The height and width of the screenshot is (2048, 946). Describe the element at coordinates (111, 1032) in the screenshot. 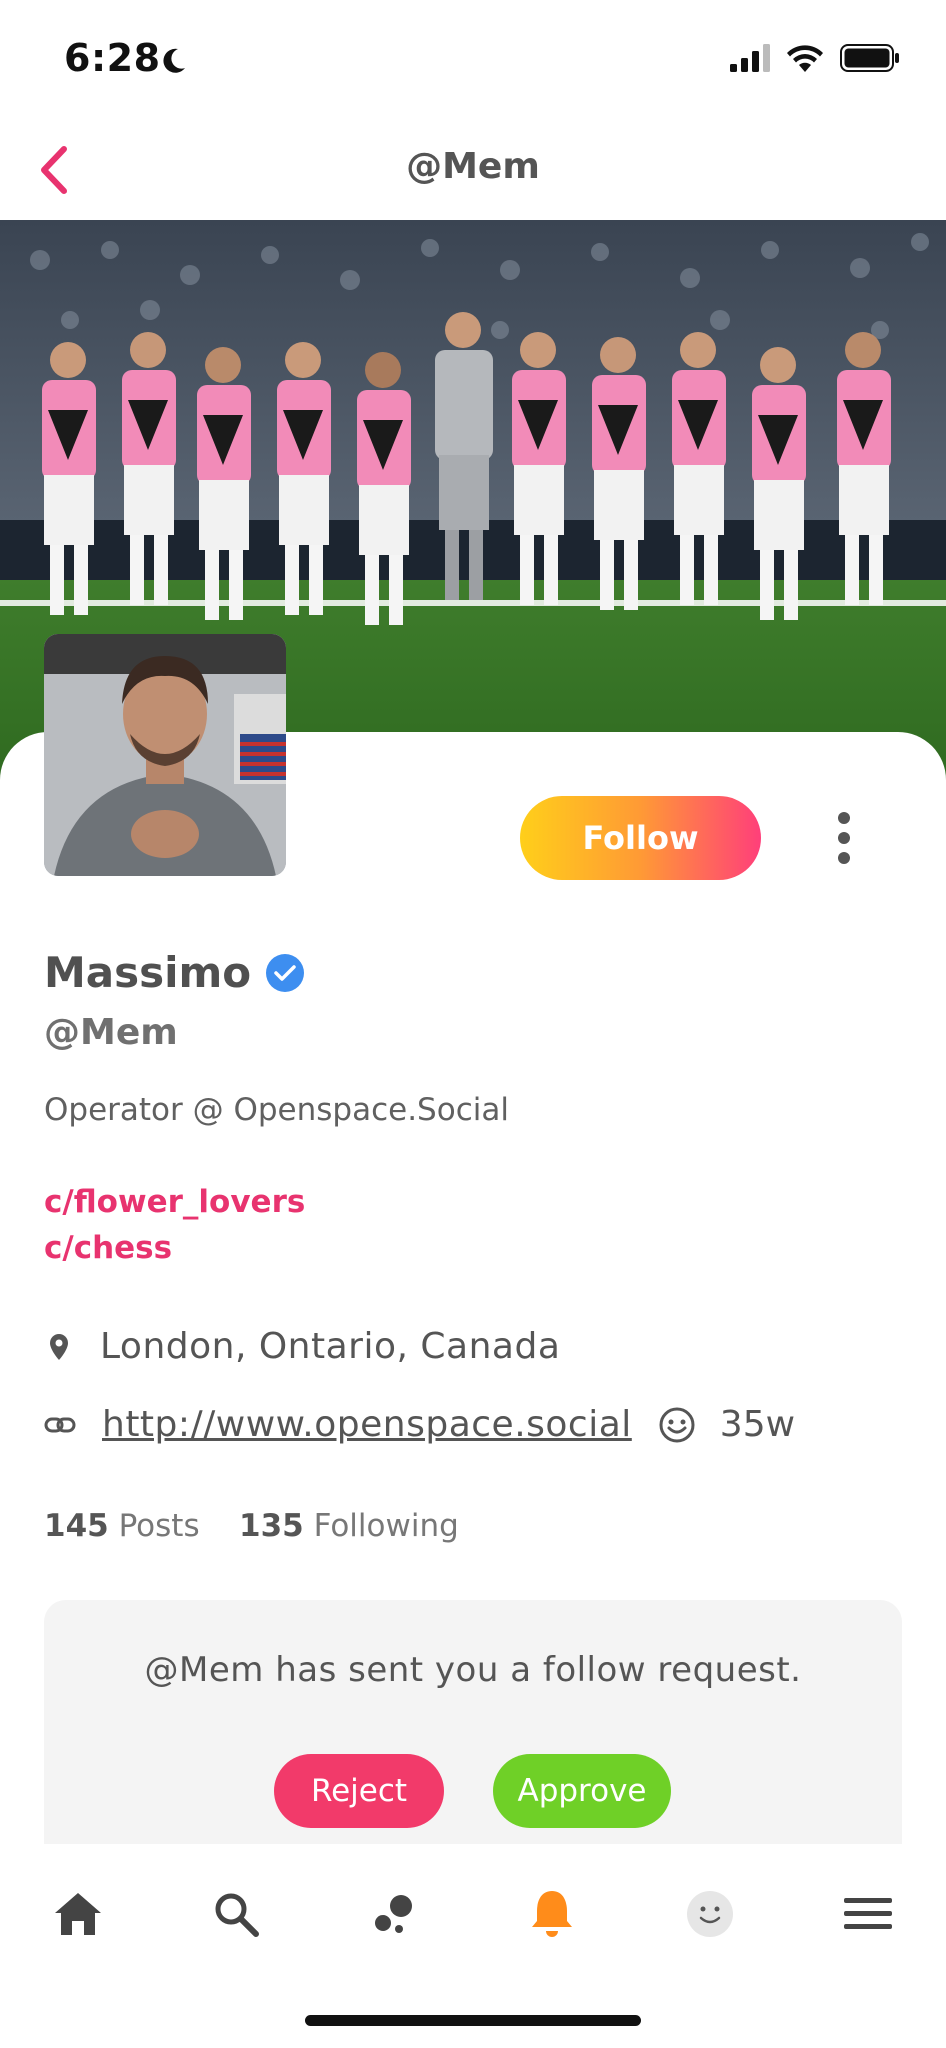

I see `profile-handle: @Mem` at that location.